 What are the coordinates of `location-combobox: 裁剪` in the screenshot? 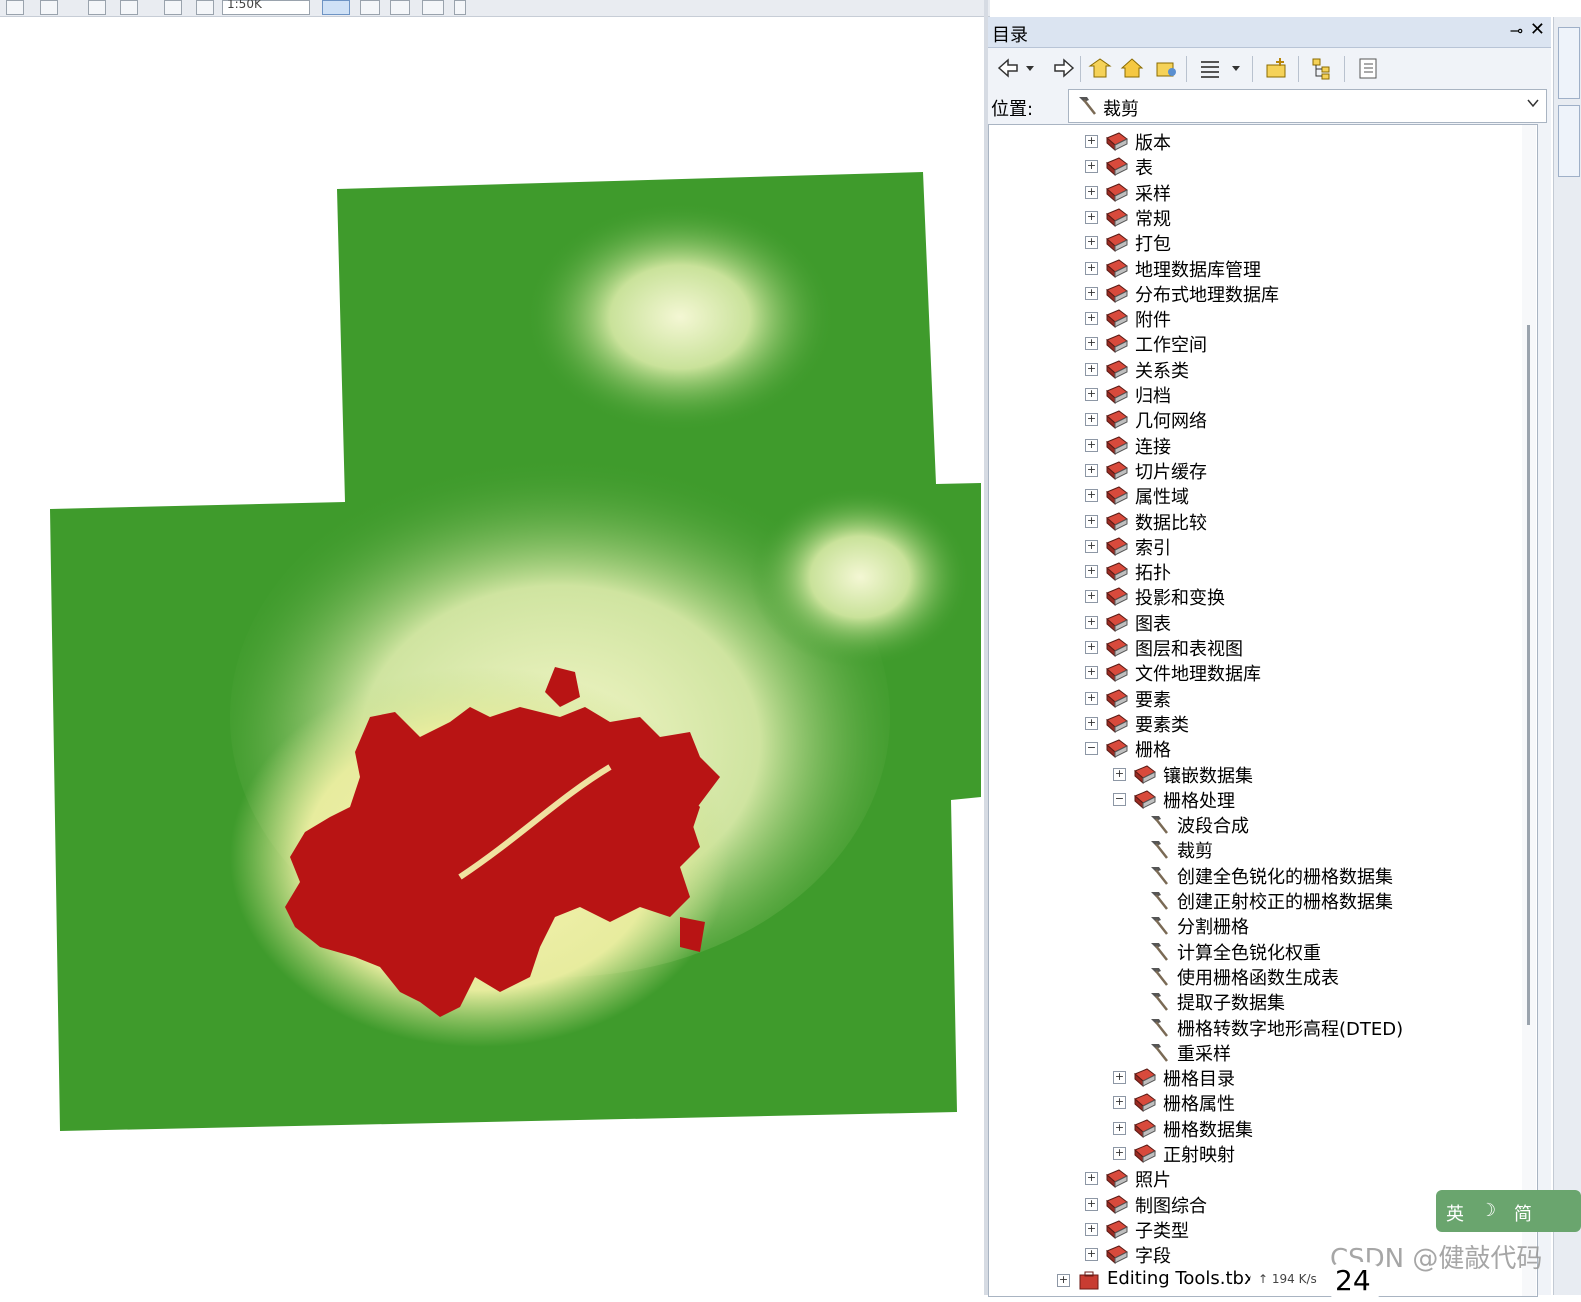 It's located at (1307, 106).